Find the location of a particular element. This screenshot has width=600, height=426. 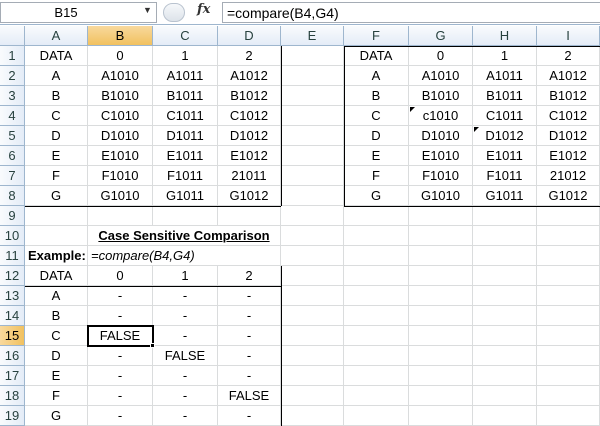

row-header-2: 2 is located at coordinates (12, 76).